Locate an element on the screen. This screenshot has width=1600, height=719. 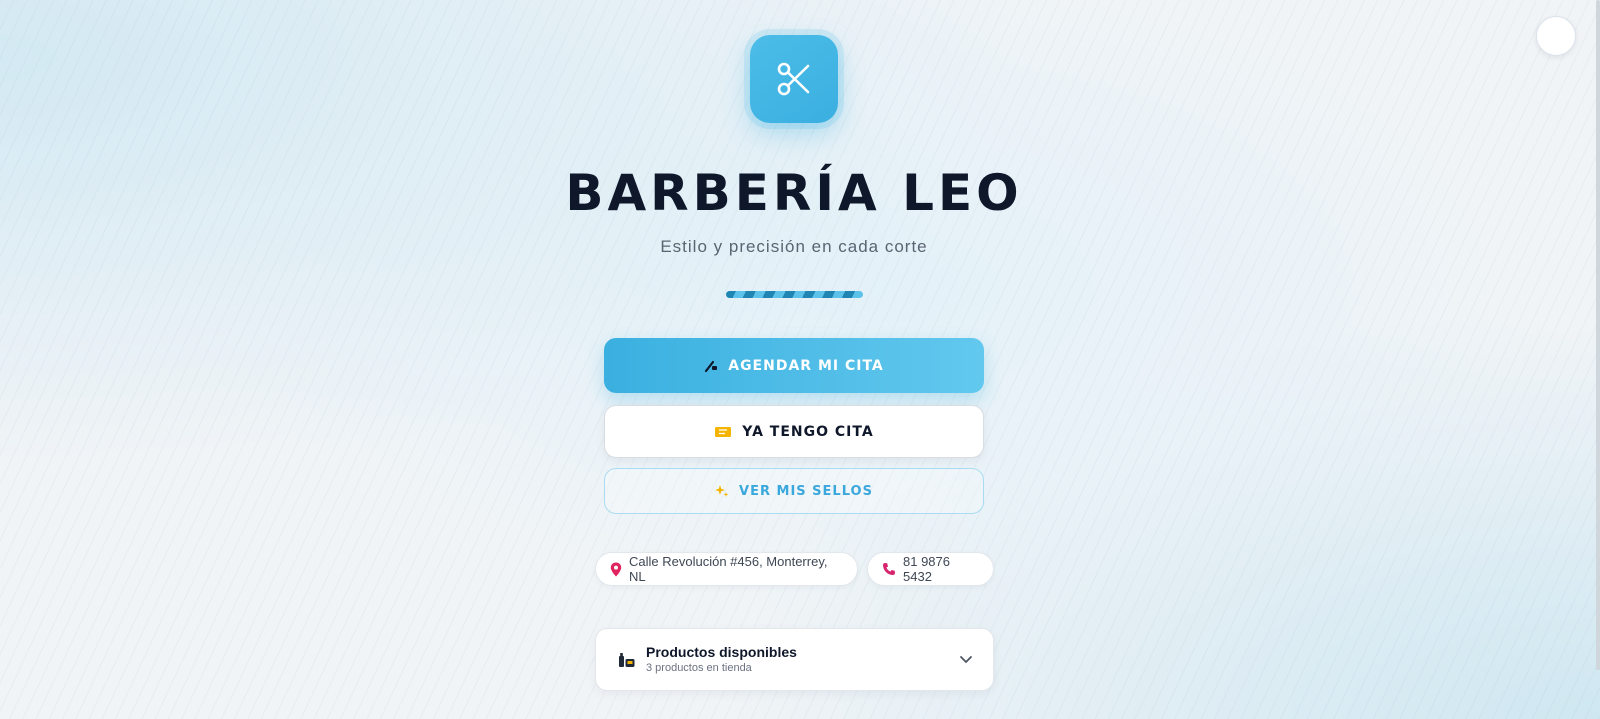
view-stamps-button: VER MIS SELLOS is located at coordinates (794, 491).